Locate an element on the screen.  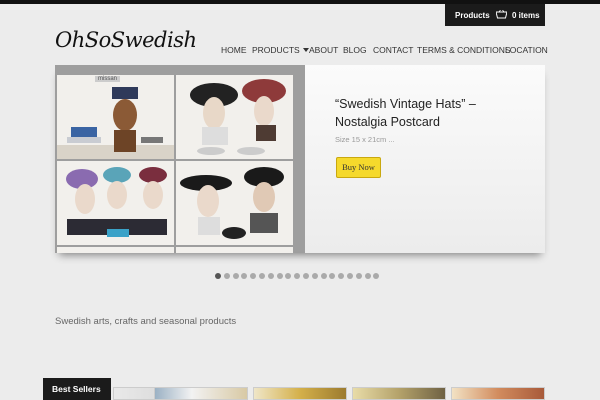
cart-item-count: 0 items is located at coordinates (526, 15).